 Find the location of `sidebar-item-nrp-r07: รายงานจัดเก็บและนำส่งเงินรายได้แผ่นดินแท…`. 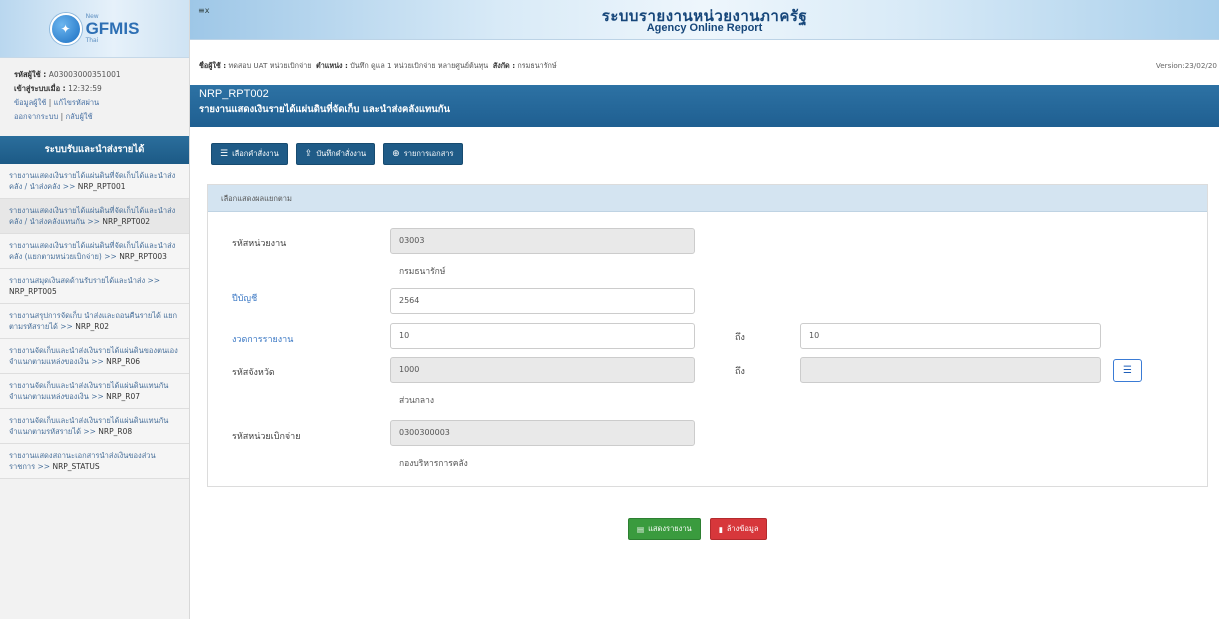

sidebar-item-nrp-r07: รายงานจัดเก็บและนำส่งเงินรายได้แผ่นดินแท… is located at coordinates (94, 391).